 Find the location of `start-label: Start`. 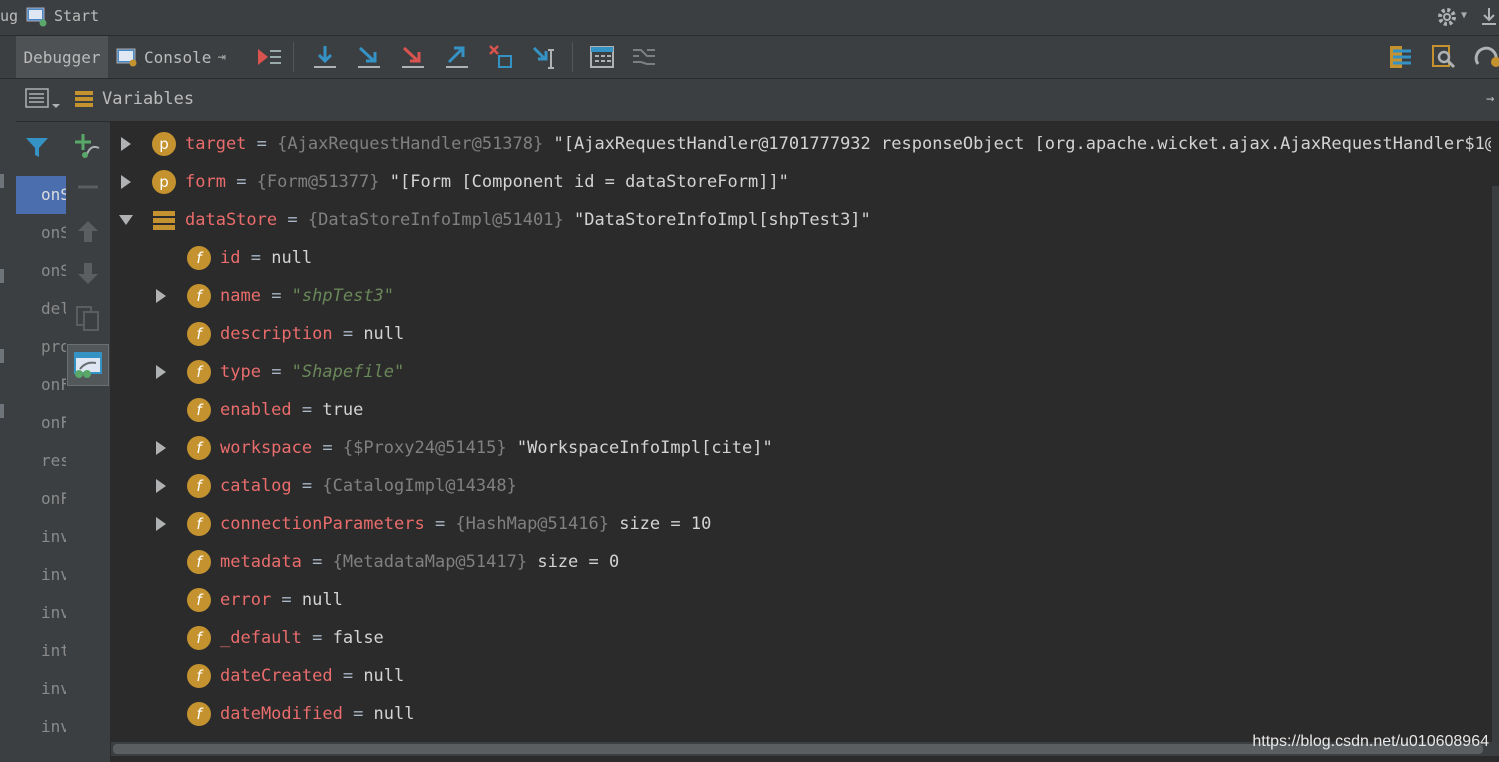

start-label: Start is located at coordinates (76, 16).